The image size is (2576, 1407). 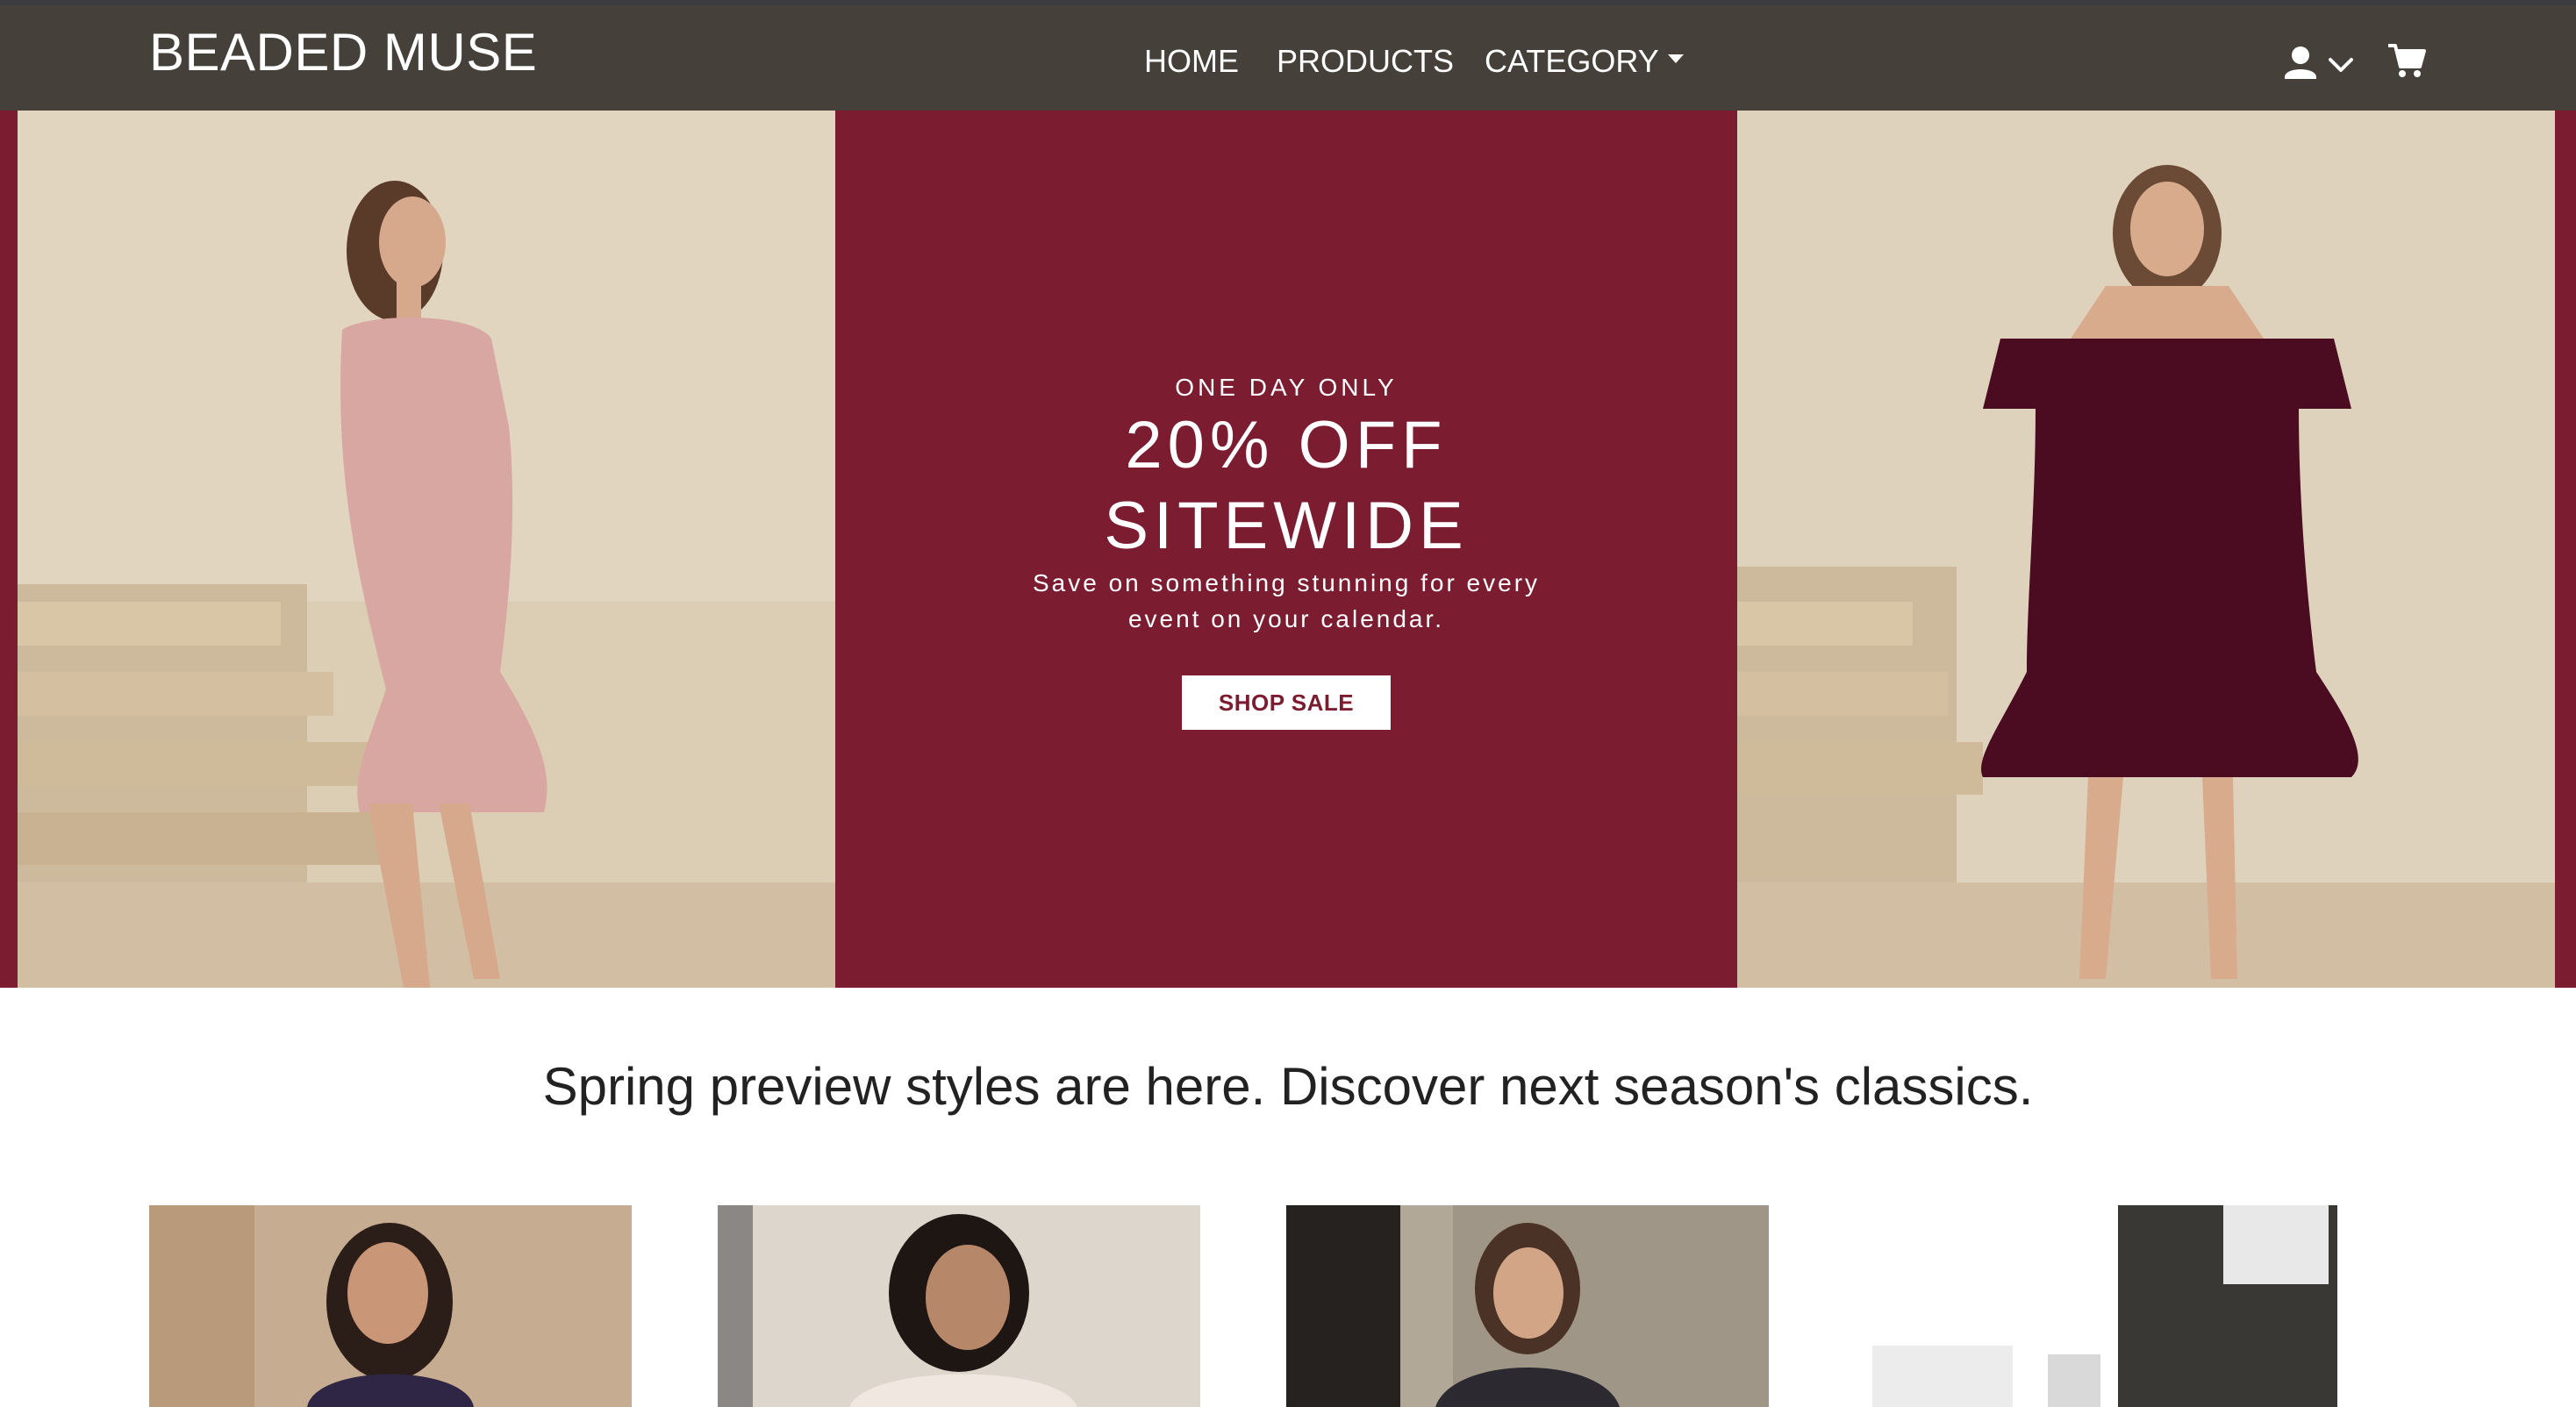 What do you see at coordinates (343, 52) in the screenshot?
I see `brand-logo: BEADED MUSE` at bounding box center [343, 52].